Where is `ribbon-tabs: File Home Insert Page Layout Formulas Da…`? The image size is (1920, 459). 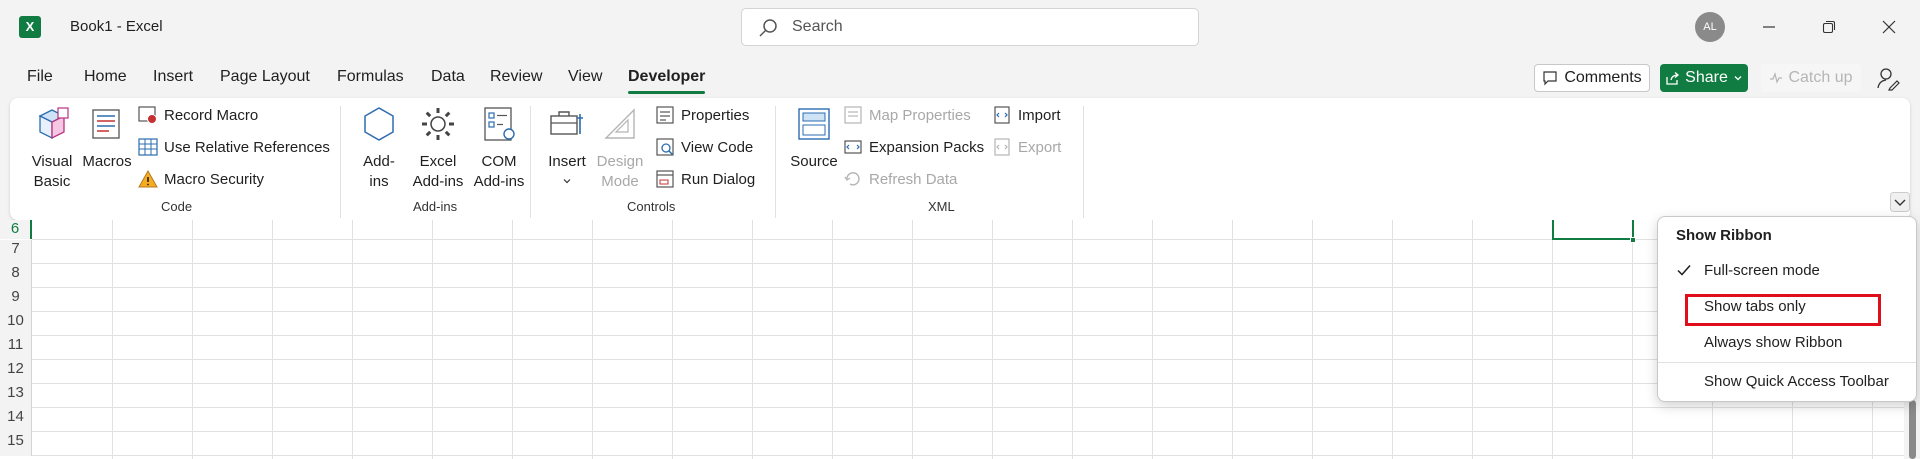 ribbon-tabs: File Home Insert Page Layout Formulas Da… is located at coordinates (960, 76).